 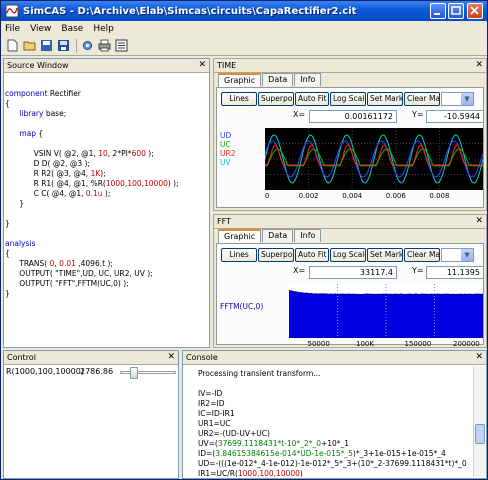 What do you see at coordinates (134, 373) in the screenshot?
I see `resistance-slider-thumb` at bounding box center [134, 373].